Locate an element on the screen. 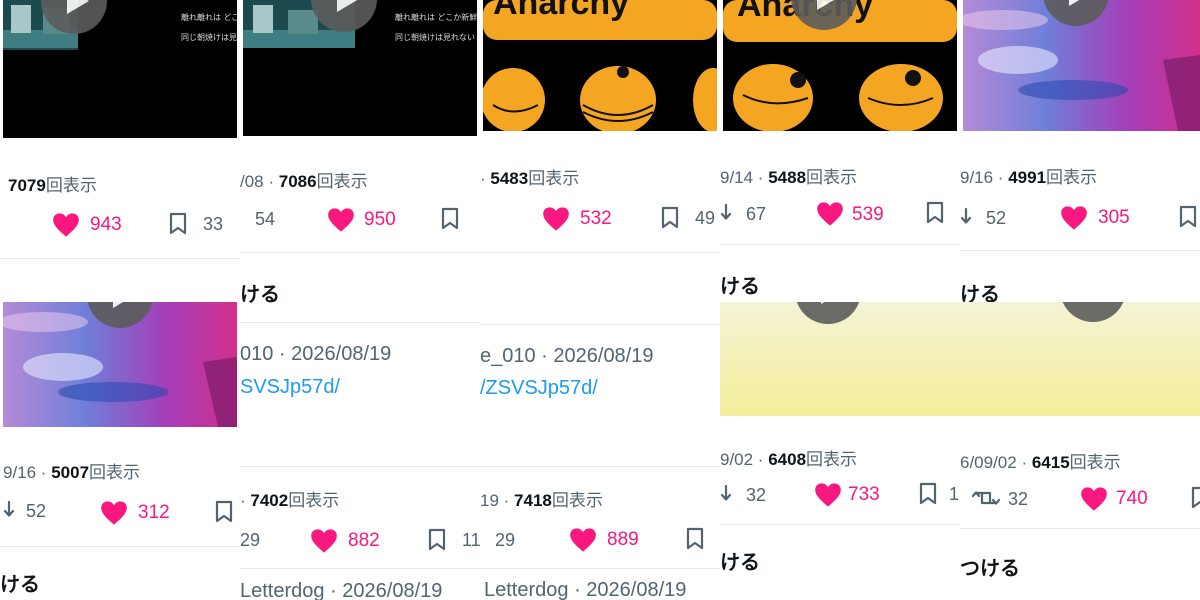 This screenshot has width=1200, height=600. banner-text: Anarchy is located at coordinates (561, 11).